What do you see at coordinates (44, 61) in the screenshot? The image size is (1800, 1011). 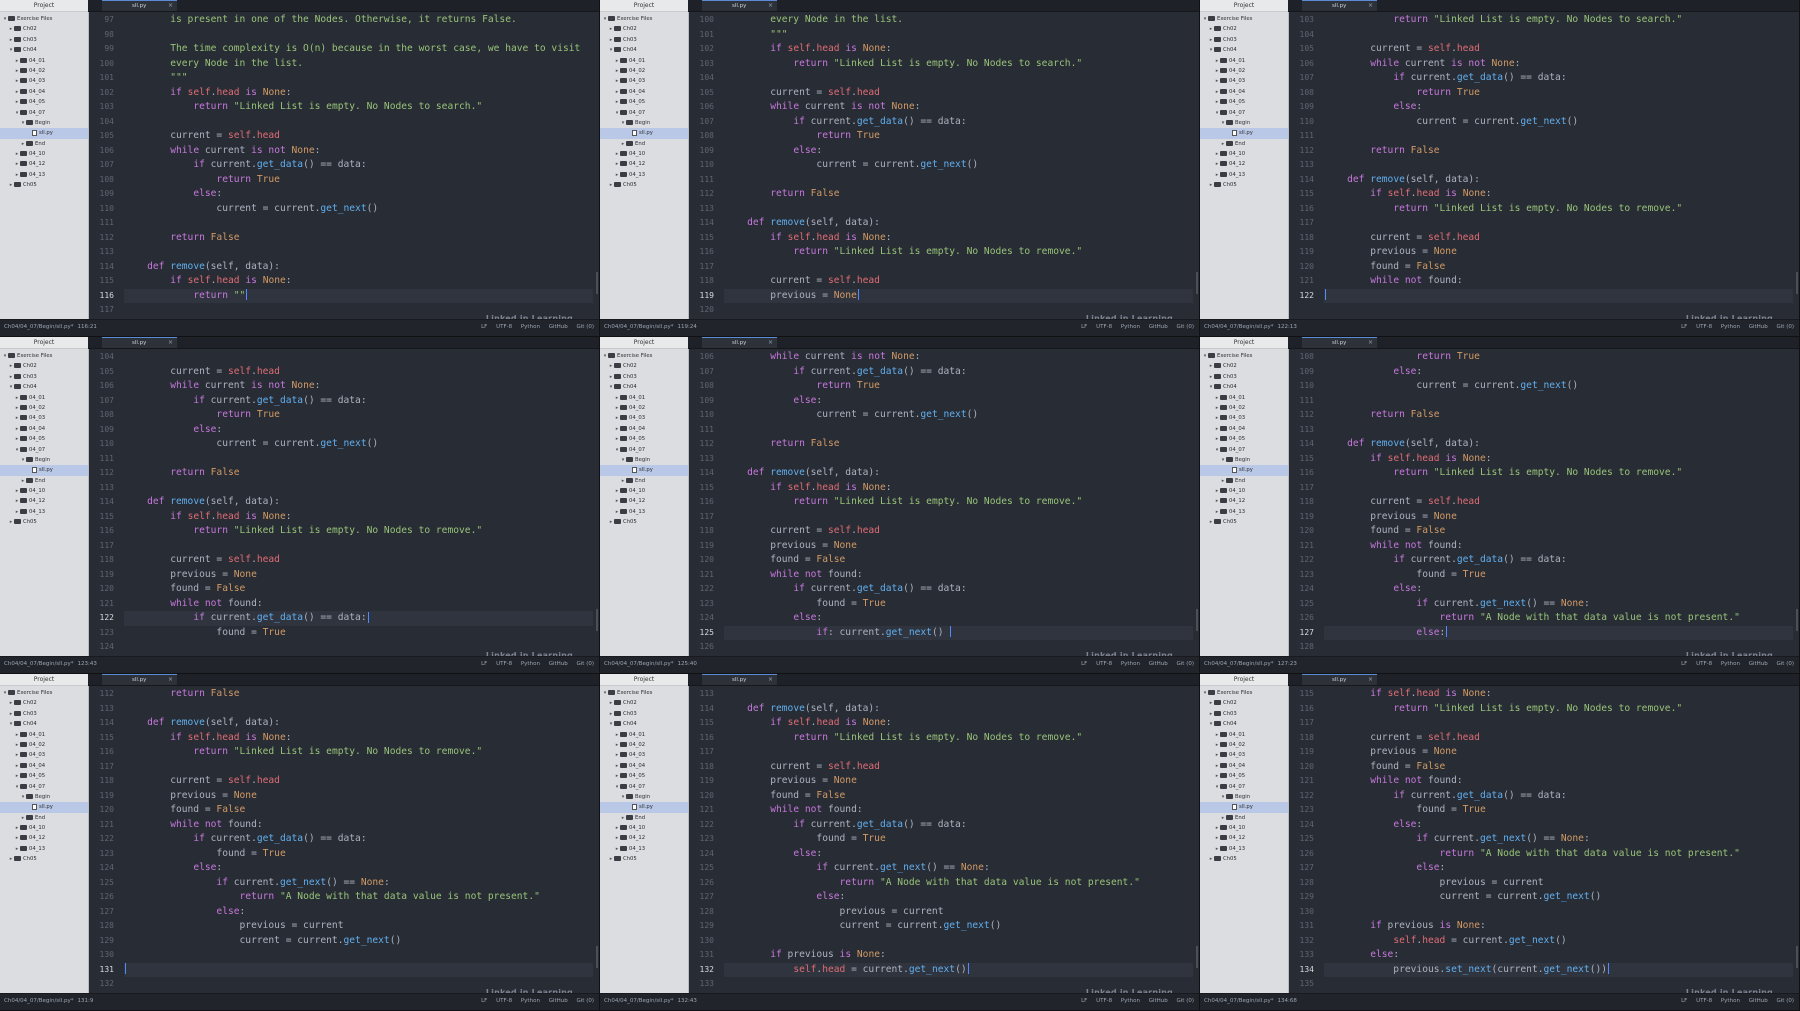 I see `tree-item-04-01: ▸ 04_01` at bounding box center [44, 61].